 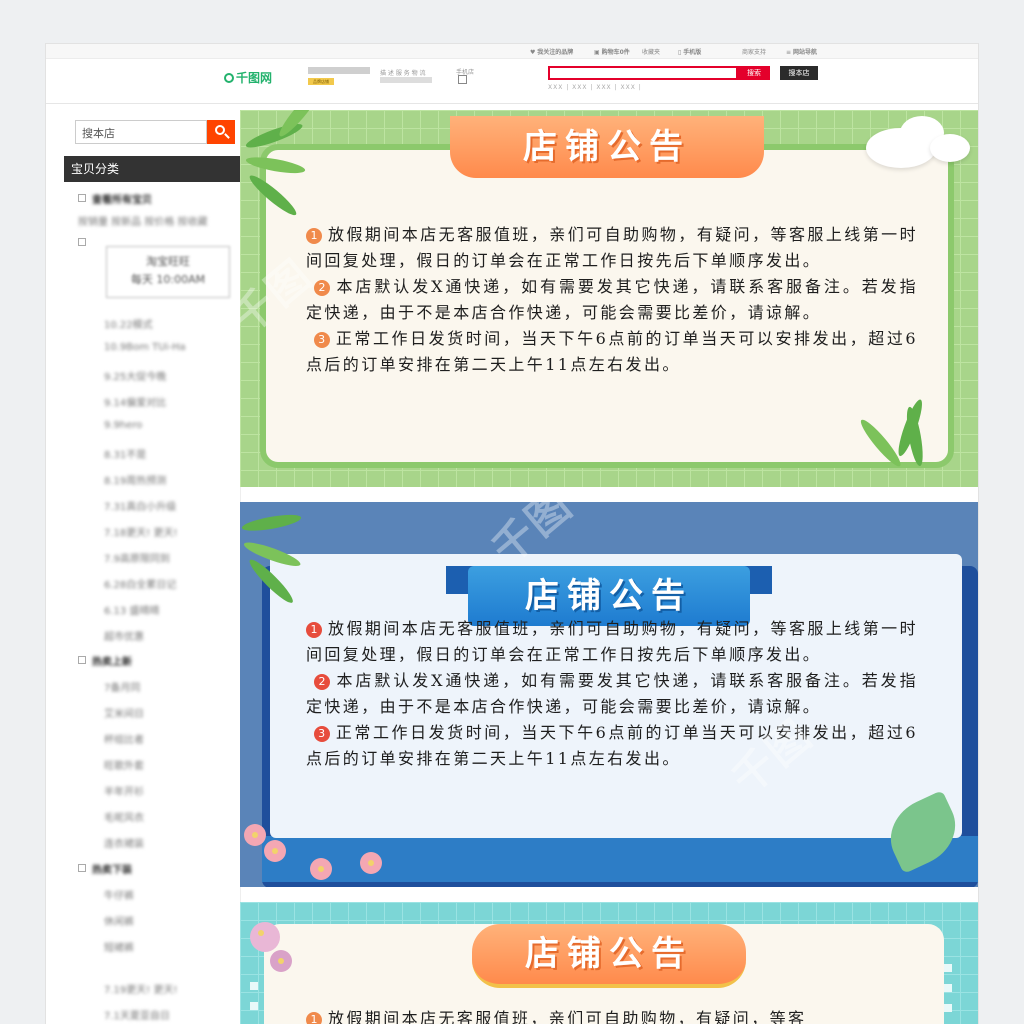 What do you see at coordinates (595, 87) in the screenshot?
I see `hot-search-words: XXX | XXX | XXX | XXX |` at bounding box center [595, 87].